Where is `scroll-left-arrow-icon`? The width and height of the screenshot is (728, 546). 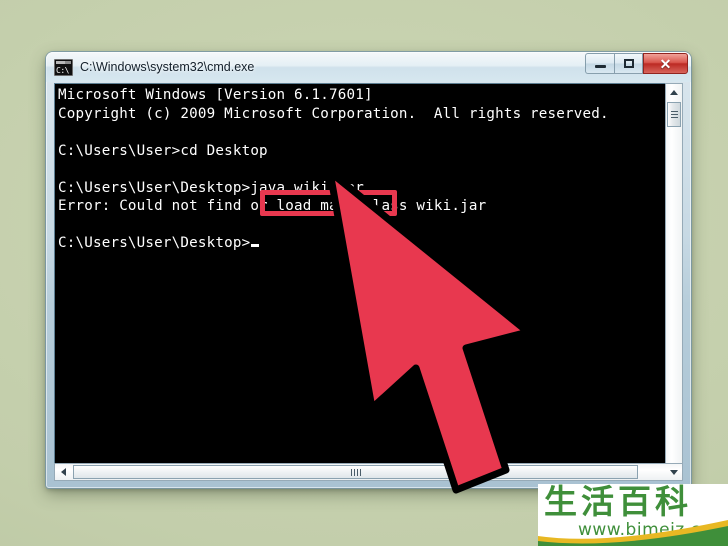
scroll-left-arrow-icon is located at coordinates (63, 472).